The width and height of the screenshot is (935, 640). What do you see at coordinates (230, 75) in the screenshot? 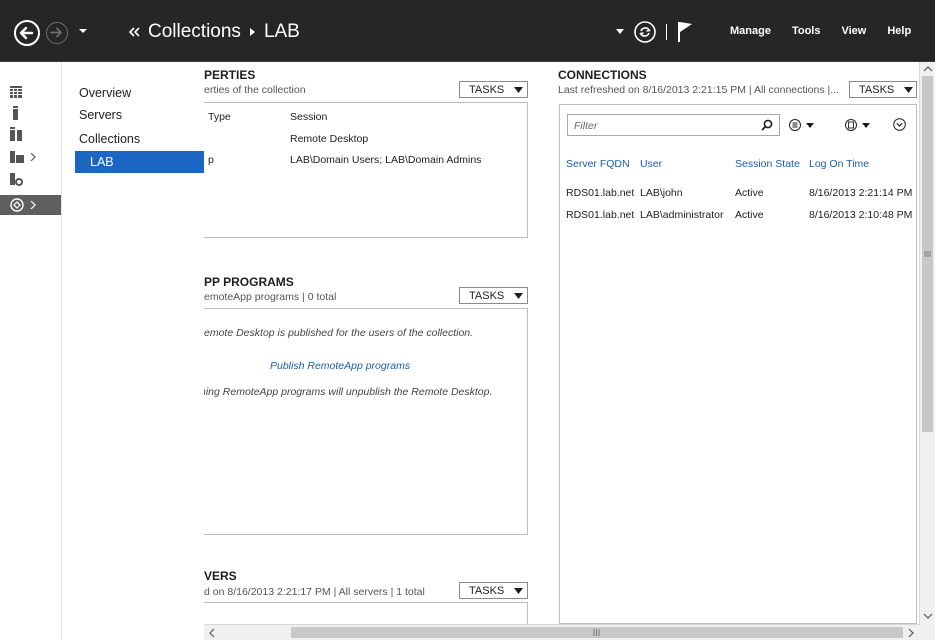
I see `properties-title: PERTIES` at bounding box center [230, 75].